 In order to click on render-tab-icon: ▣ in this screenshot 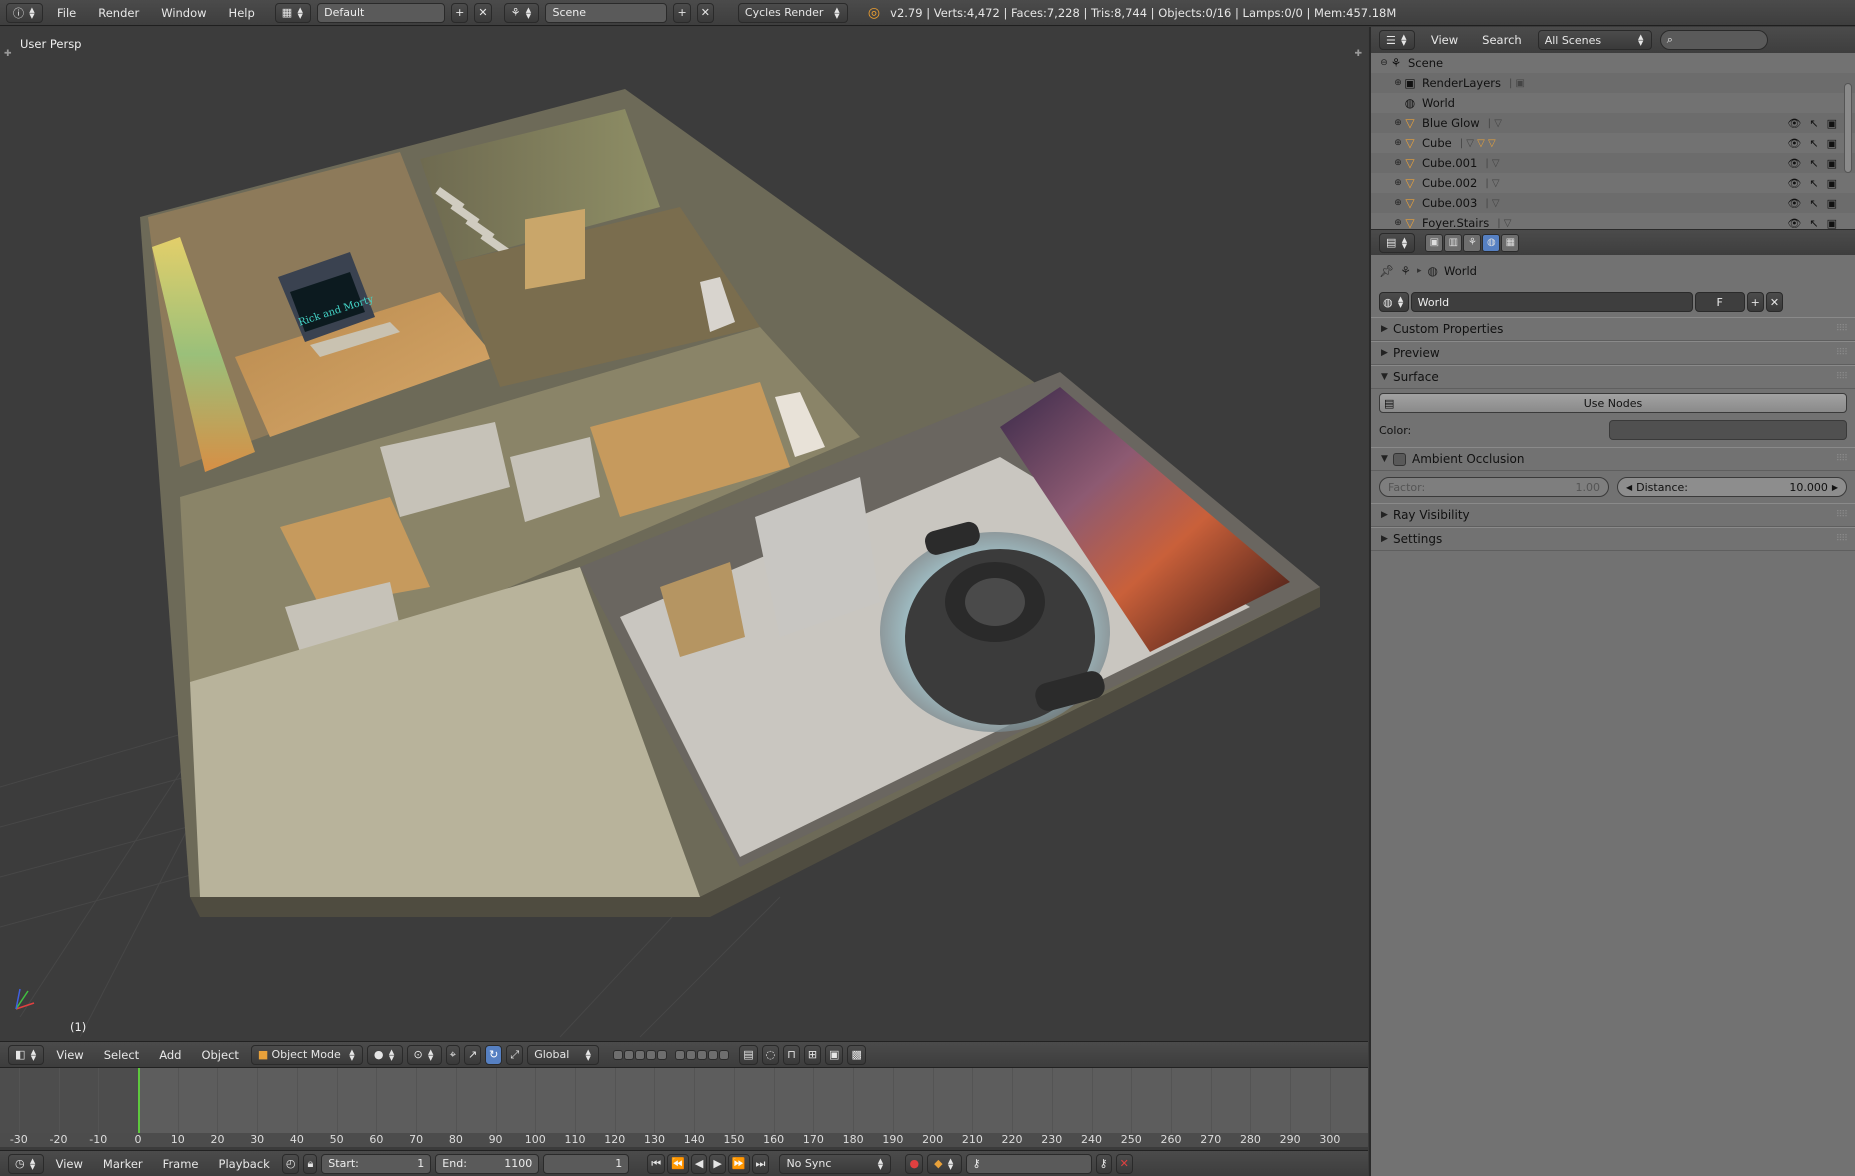, I will do `click(1434, 242)`.